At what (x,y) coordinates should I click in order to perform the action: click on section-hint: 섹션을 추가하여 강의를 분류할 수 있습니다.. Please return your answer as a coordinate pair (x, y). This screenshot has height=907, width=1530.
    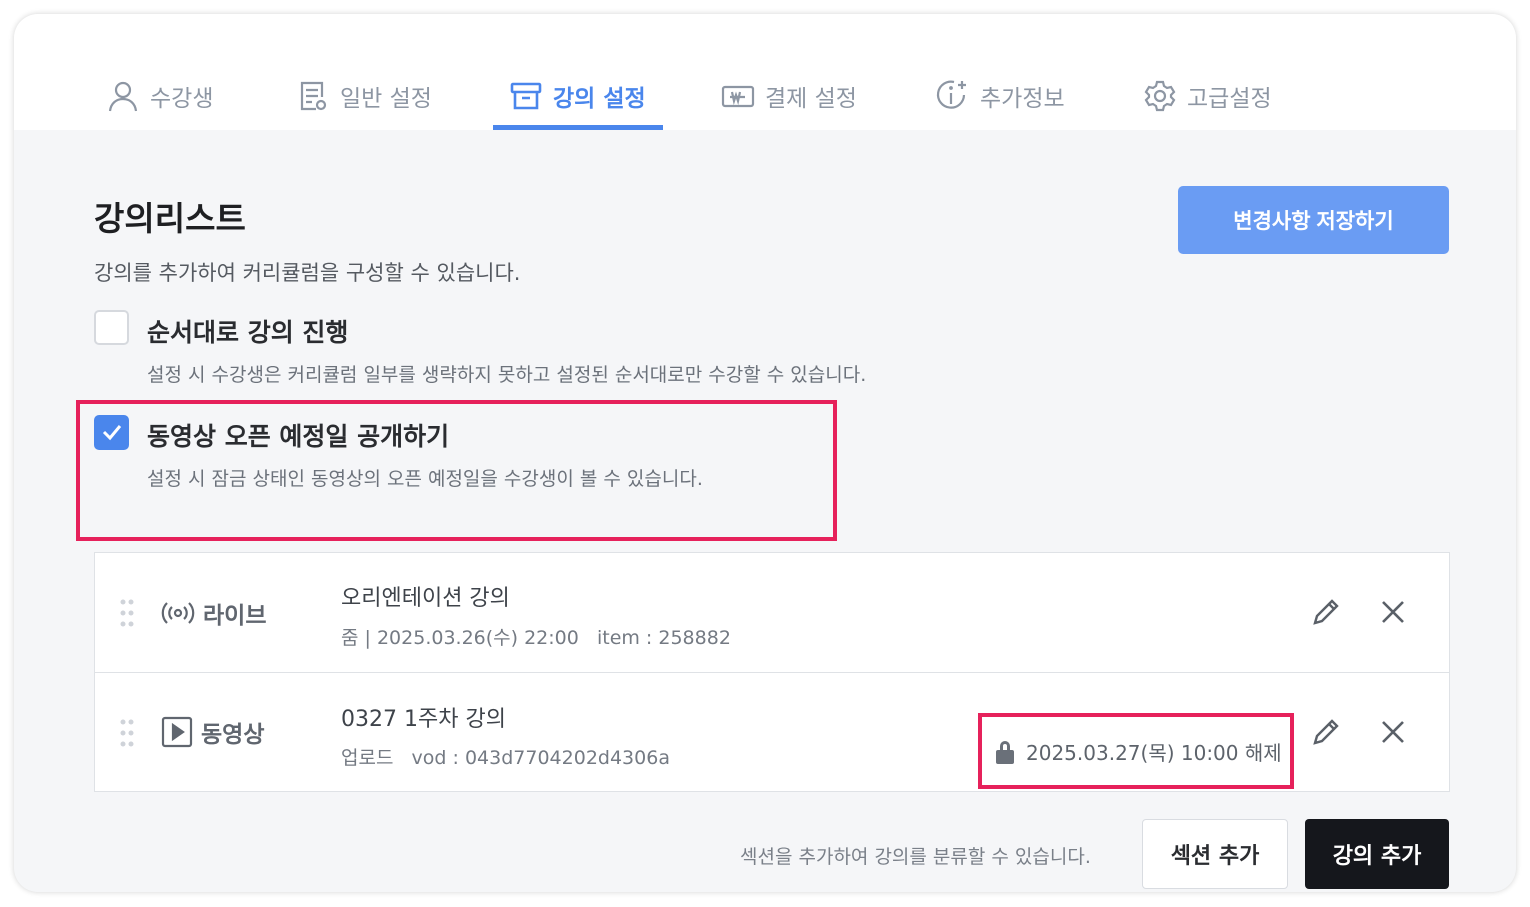
    Looking at the image, I should click on (915, 857).